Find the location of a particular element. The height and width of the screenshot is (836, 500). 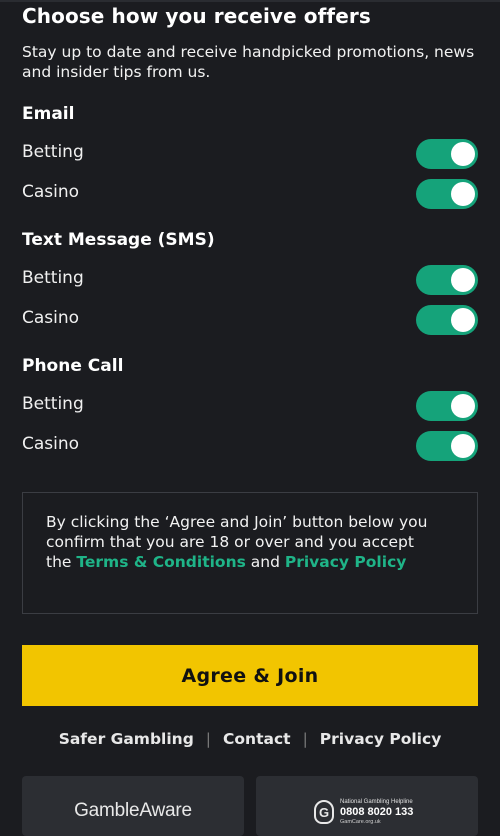

email-betting-toggle is located at coordinates (447, 154).